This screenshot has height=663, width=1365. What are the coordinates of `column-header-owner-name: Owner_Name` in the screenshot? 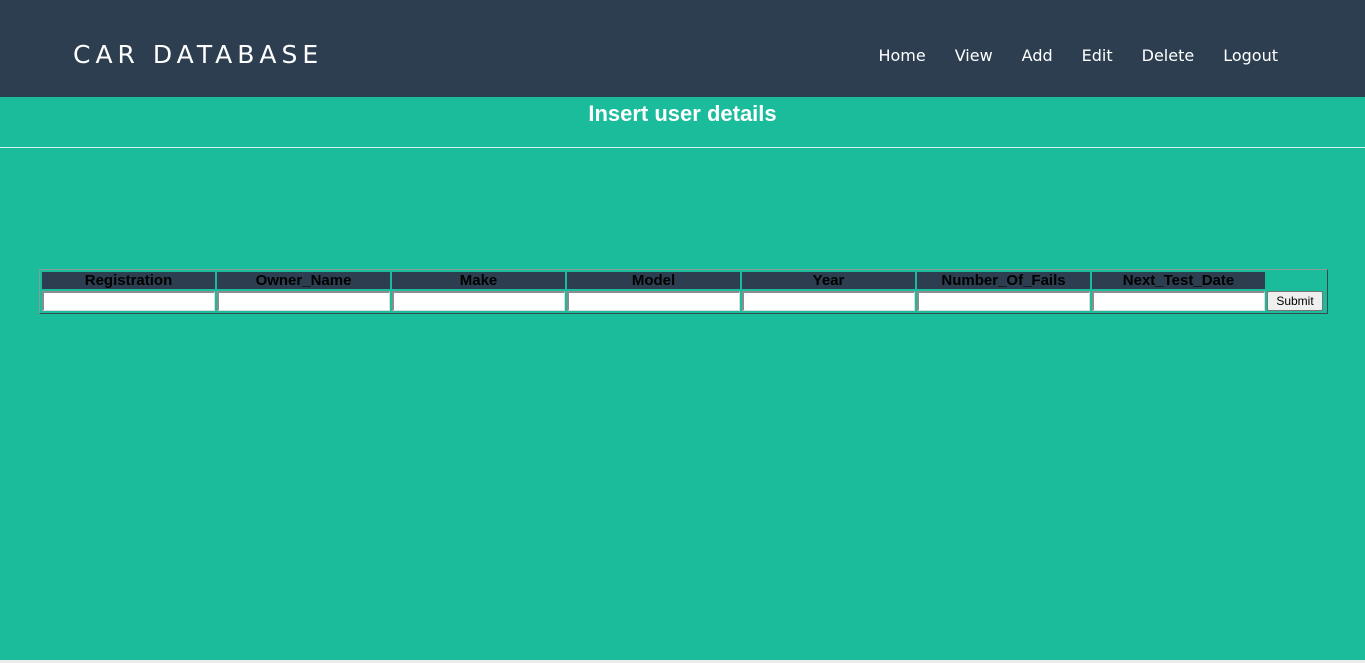 It's located at (303, 280).